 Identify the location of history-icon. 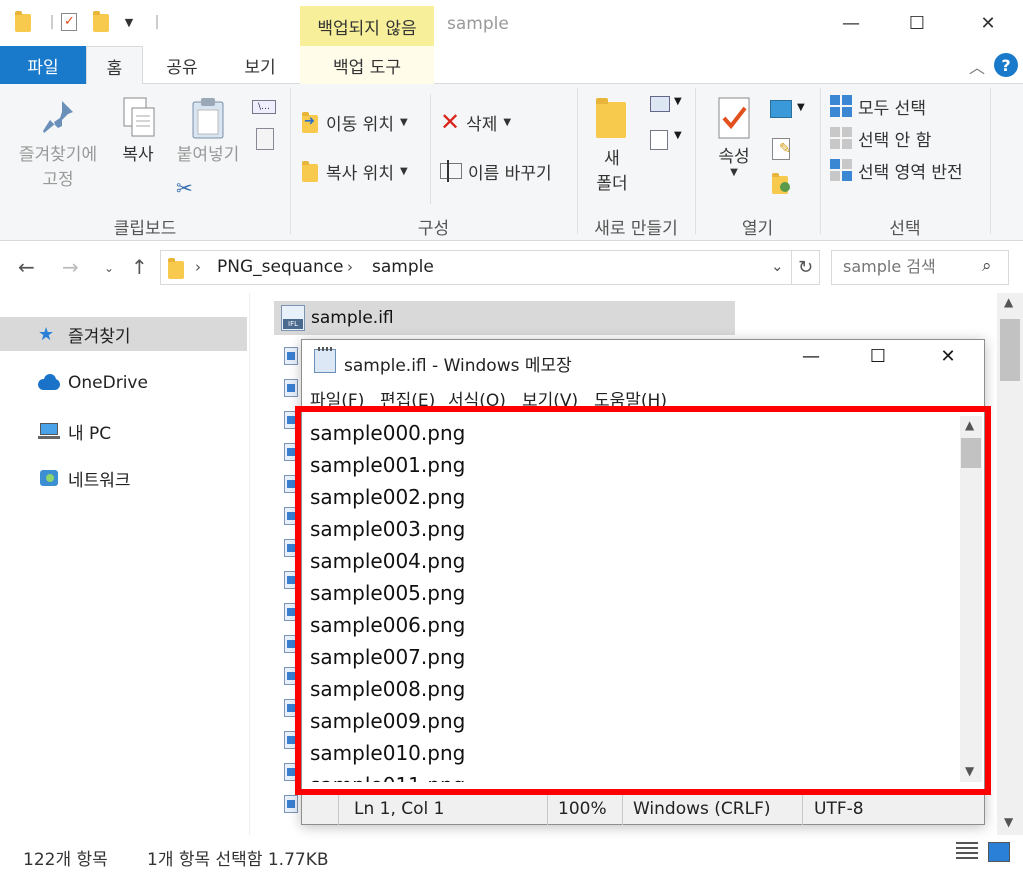
(782, 183).